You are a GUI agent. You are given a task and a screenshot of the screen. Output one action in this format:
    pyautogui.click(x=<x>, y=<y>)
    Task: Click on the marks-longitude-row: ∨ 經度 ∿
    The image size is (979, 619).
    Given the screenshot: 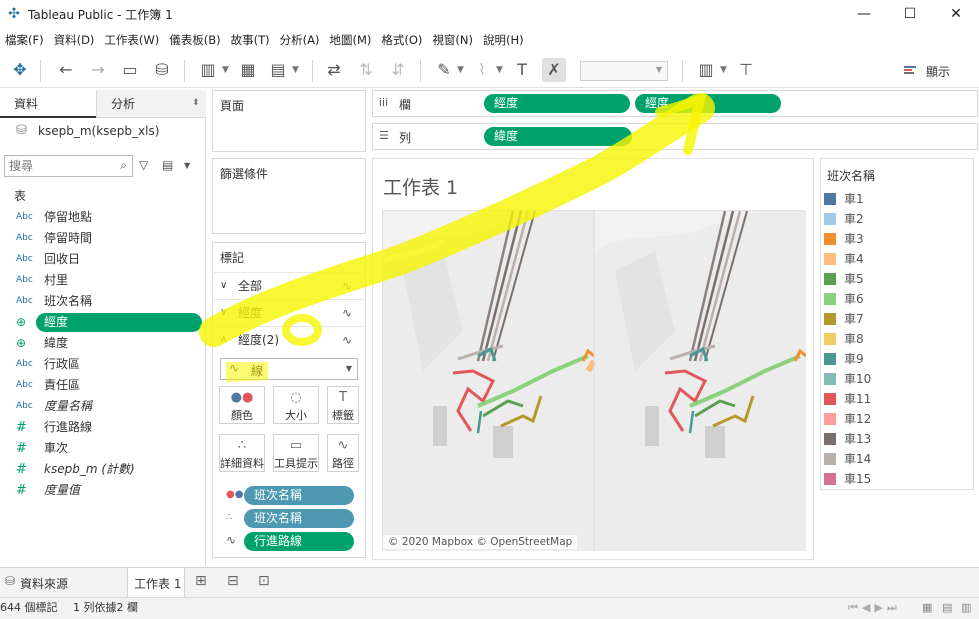 What is the action you would take?
    pyautogui.click(x=289, y=312)
    